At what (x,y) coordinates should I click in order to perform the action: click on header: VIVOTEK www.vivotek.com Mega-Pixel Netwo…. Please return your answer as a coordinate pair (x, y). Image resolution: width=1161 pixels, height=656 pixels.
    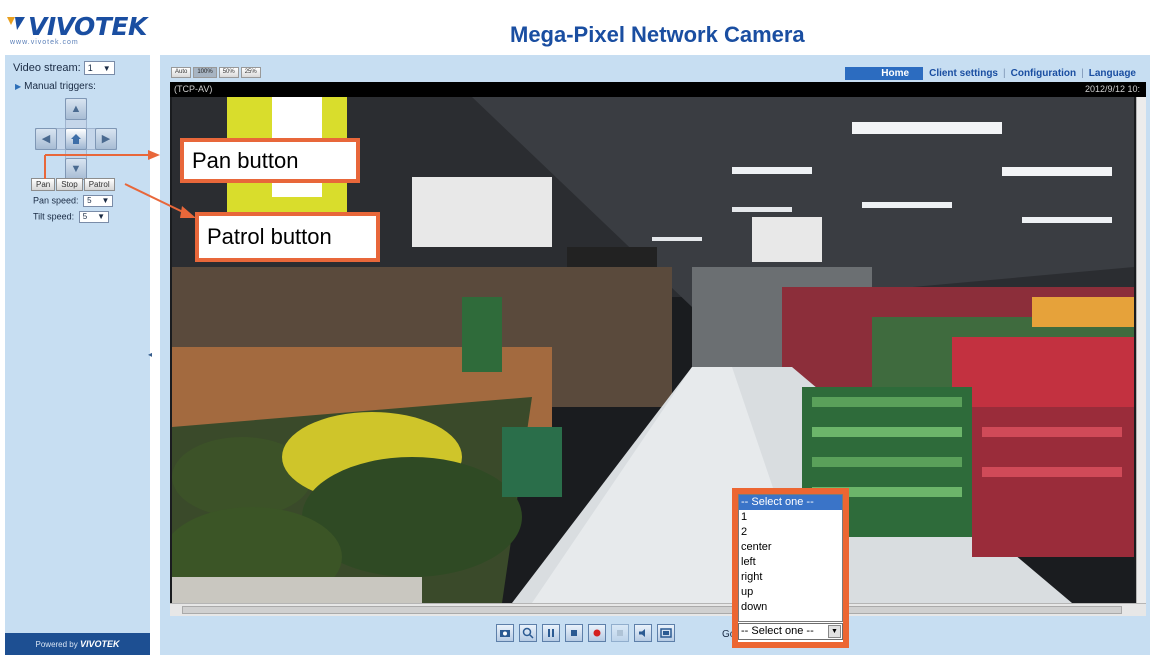
    Looking at the image, I should click on (580, 27).